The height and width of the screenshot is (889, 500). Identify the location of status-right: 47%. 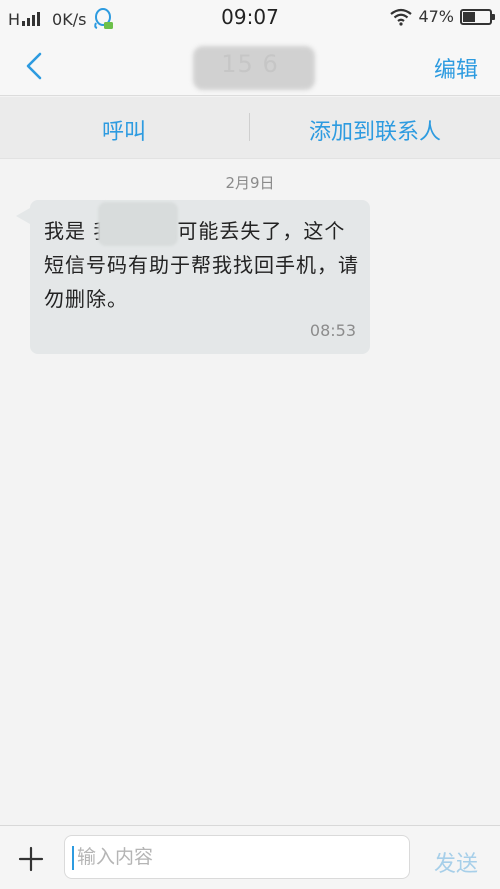
(442, 16).